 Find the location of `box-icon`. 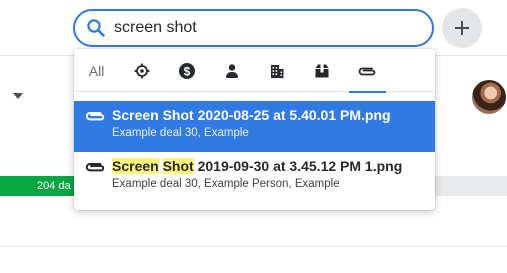

box-icon is located at coordinates (322, 70).